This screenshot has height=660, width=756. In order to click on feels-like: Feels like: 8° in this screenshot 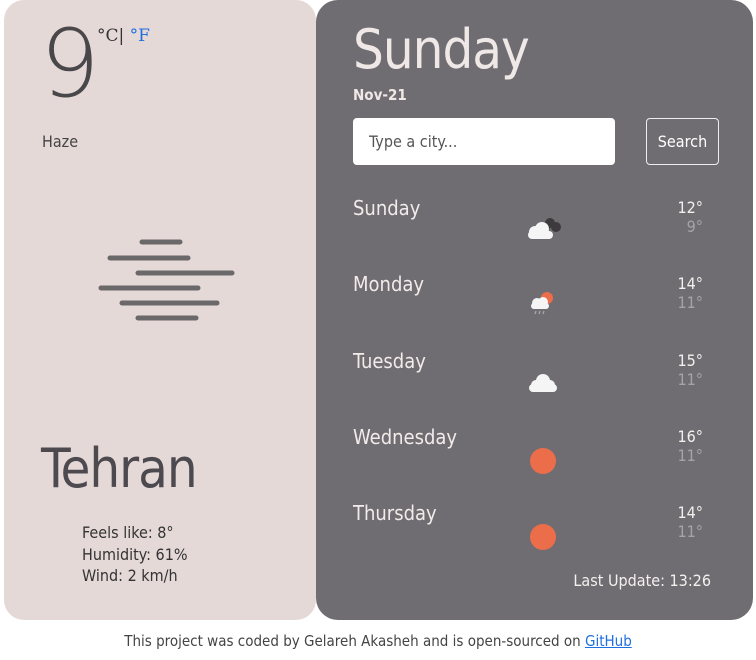, I will do `click(128, 532)`.